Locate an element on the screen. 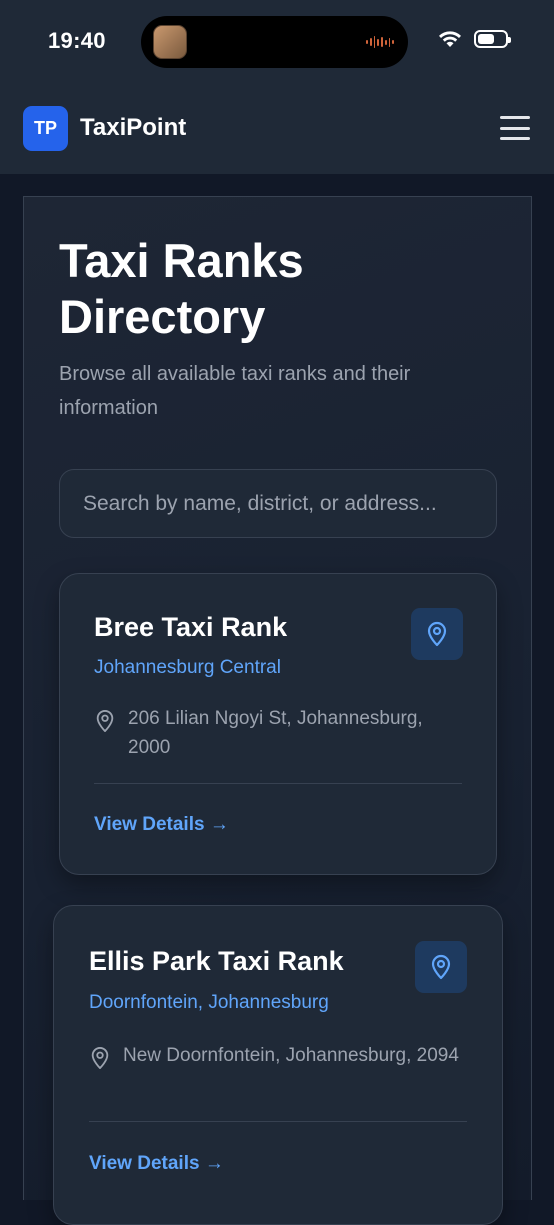 The image size is (554, 1225). rank-address: 206 Lilian Ngoyi St, Johannesburg, 2000 is located at coordinates (275, 733).